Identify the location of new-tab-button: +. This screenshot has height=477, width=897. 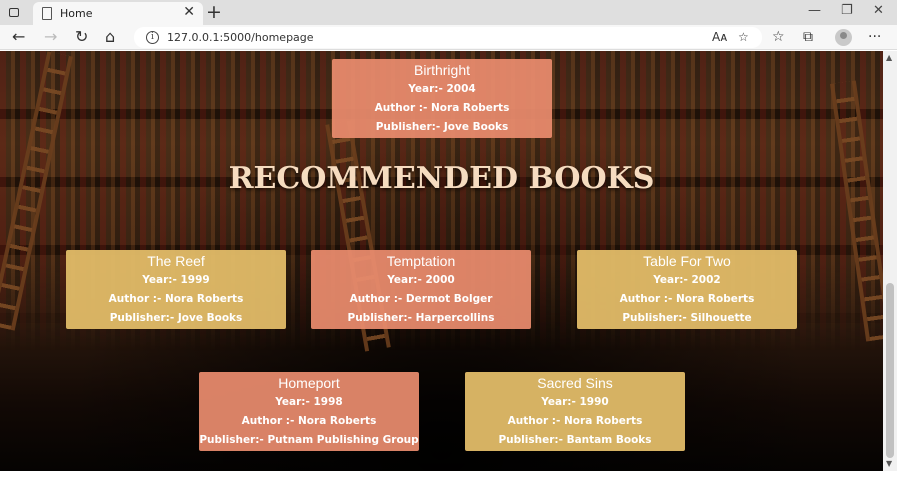
(214, 12).